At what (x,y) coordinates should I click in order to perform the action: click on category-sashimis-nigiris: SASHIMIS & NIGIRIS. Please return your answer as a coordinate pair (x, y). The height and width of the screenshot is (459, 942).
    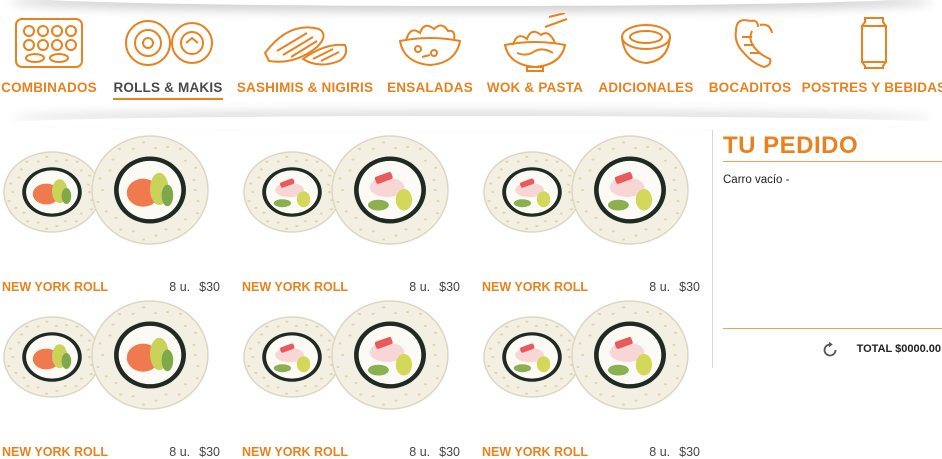
    Looking at the image, I should click on (305, 59).